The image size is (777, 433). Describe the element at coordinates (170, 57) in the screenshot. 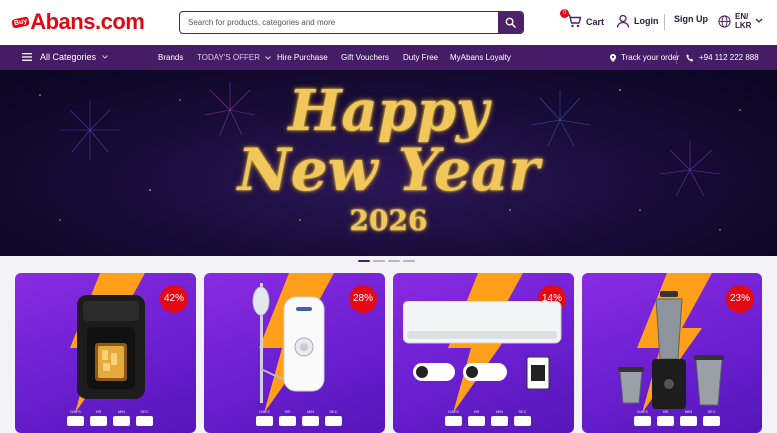

I see `nav-link-brands: Brands` at that location.